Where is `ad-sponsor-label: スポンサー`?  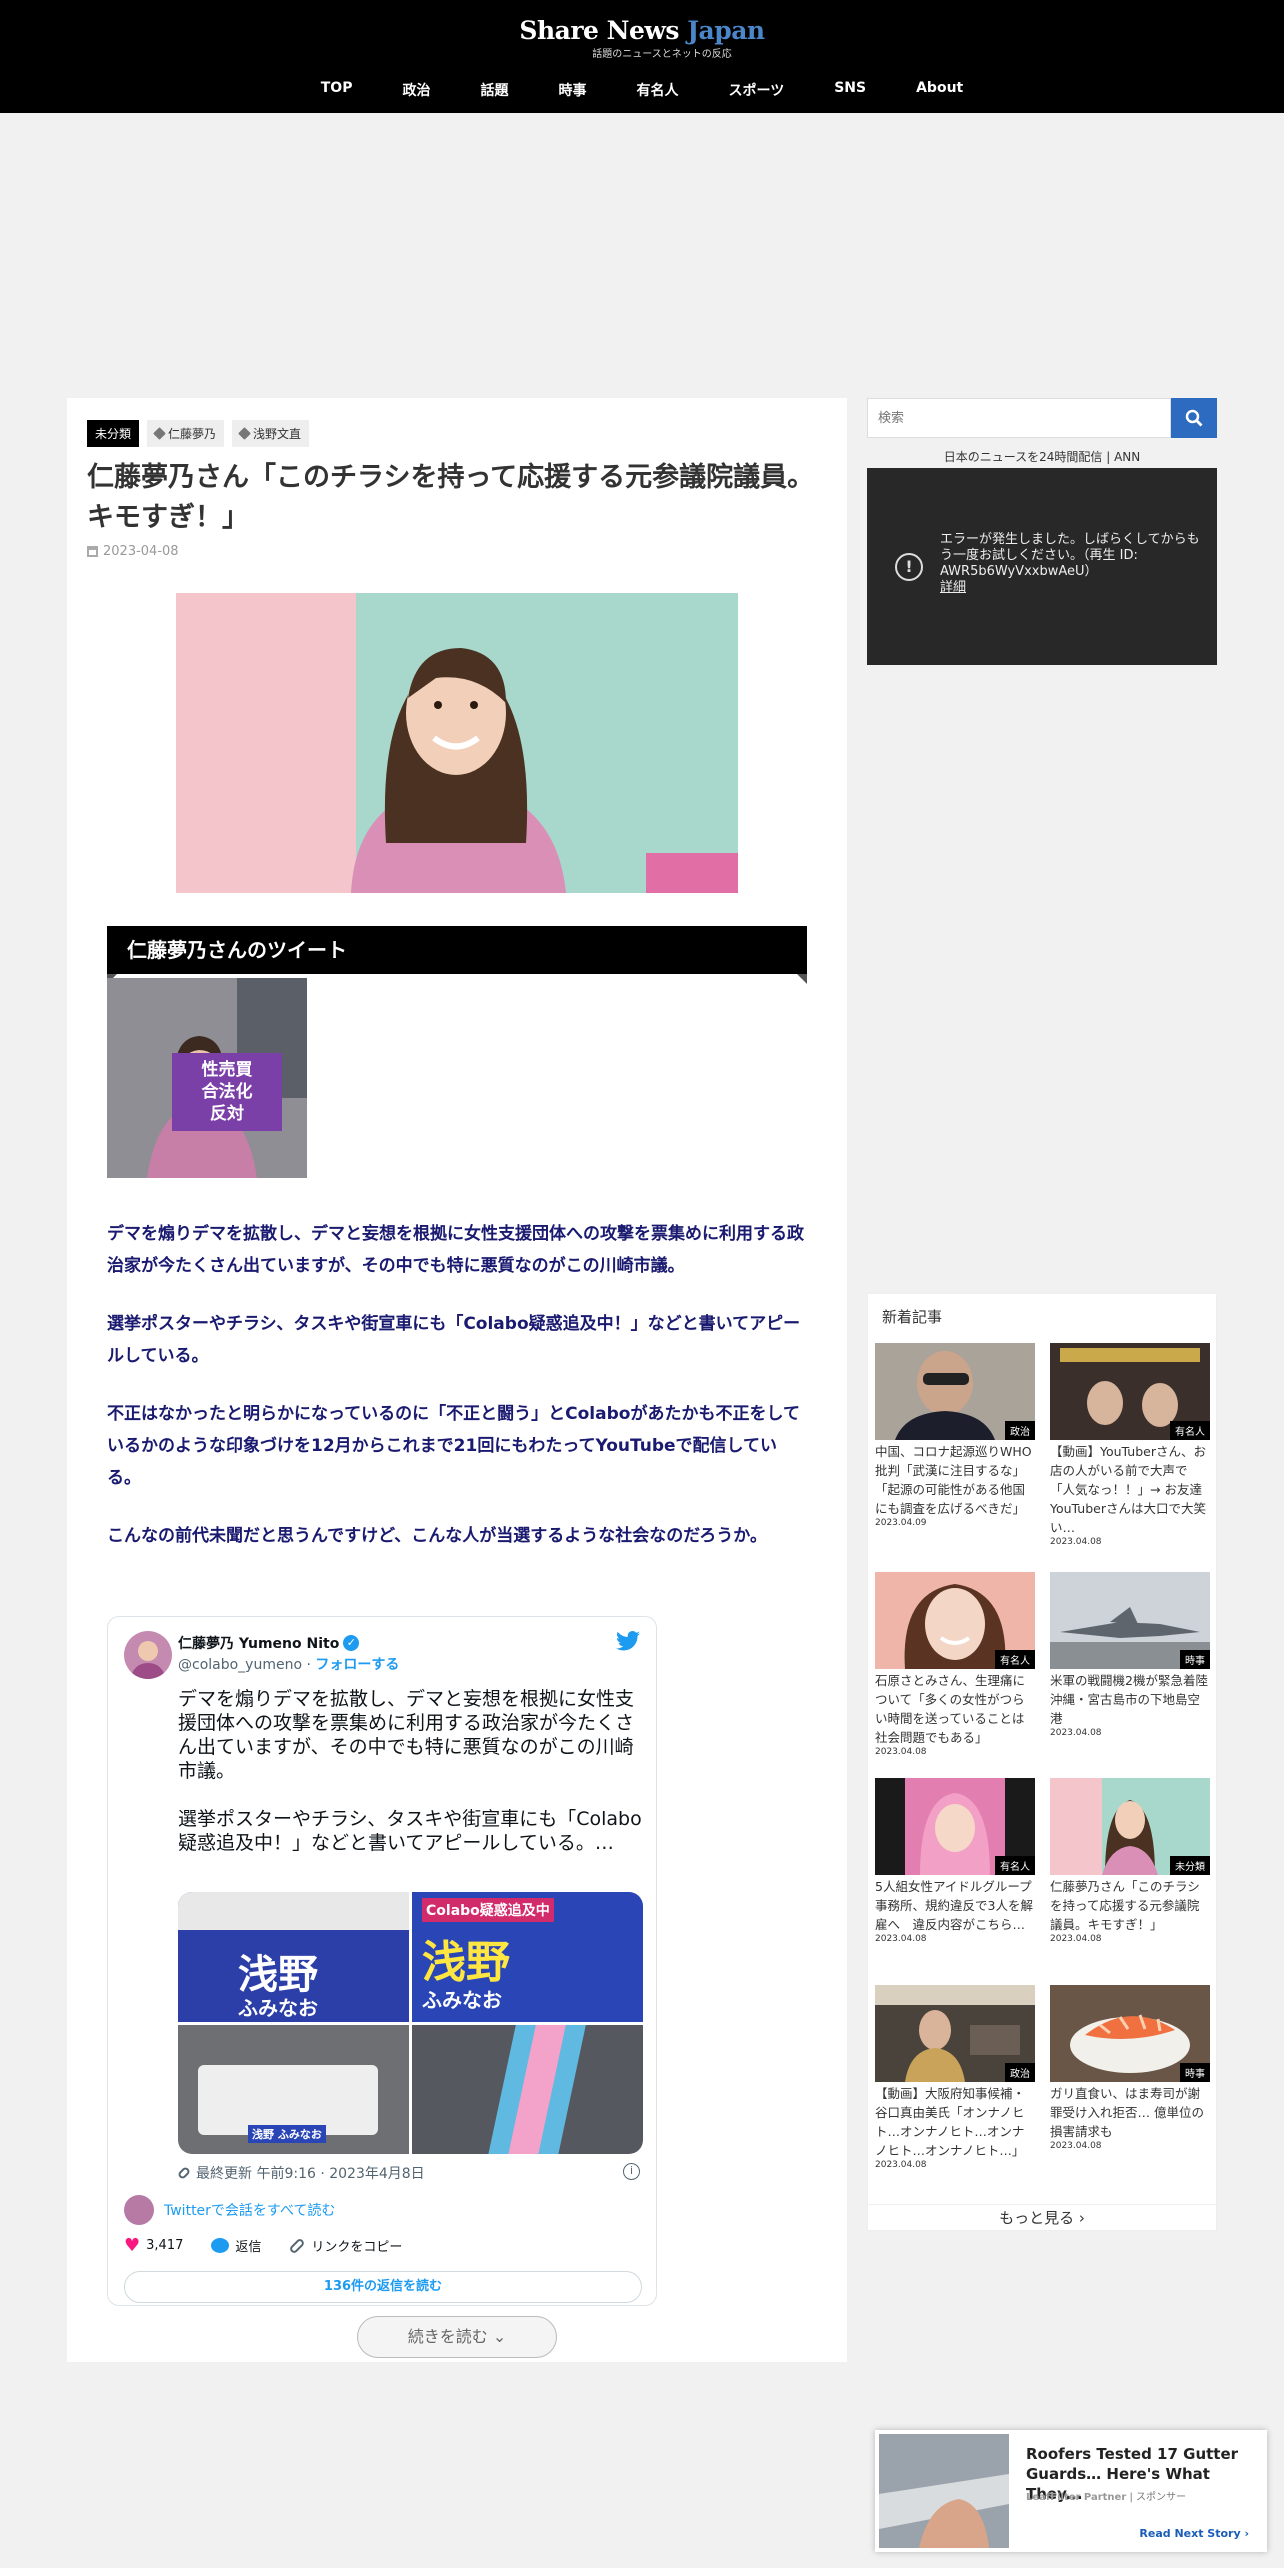 ad-sponsor-label: スポンサー is located at coordinates (1161, 2497).